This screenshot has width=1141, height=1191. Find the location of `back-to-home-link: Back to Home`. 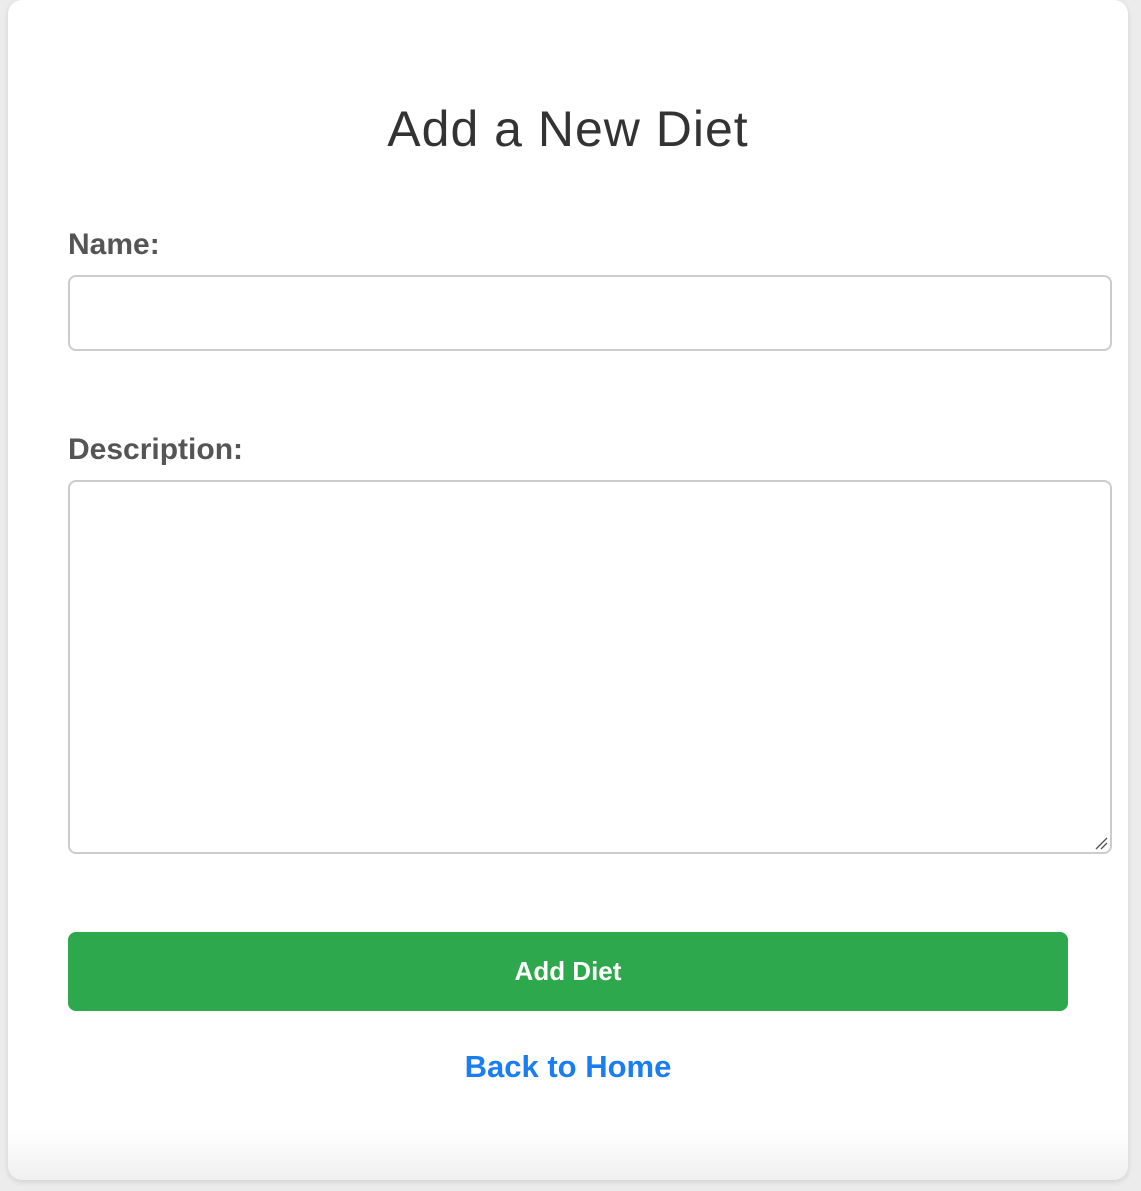

back-to-home-link: Back to Home is located at coordinates (568, 1067).